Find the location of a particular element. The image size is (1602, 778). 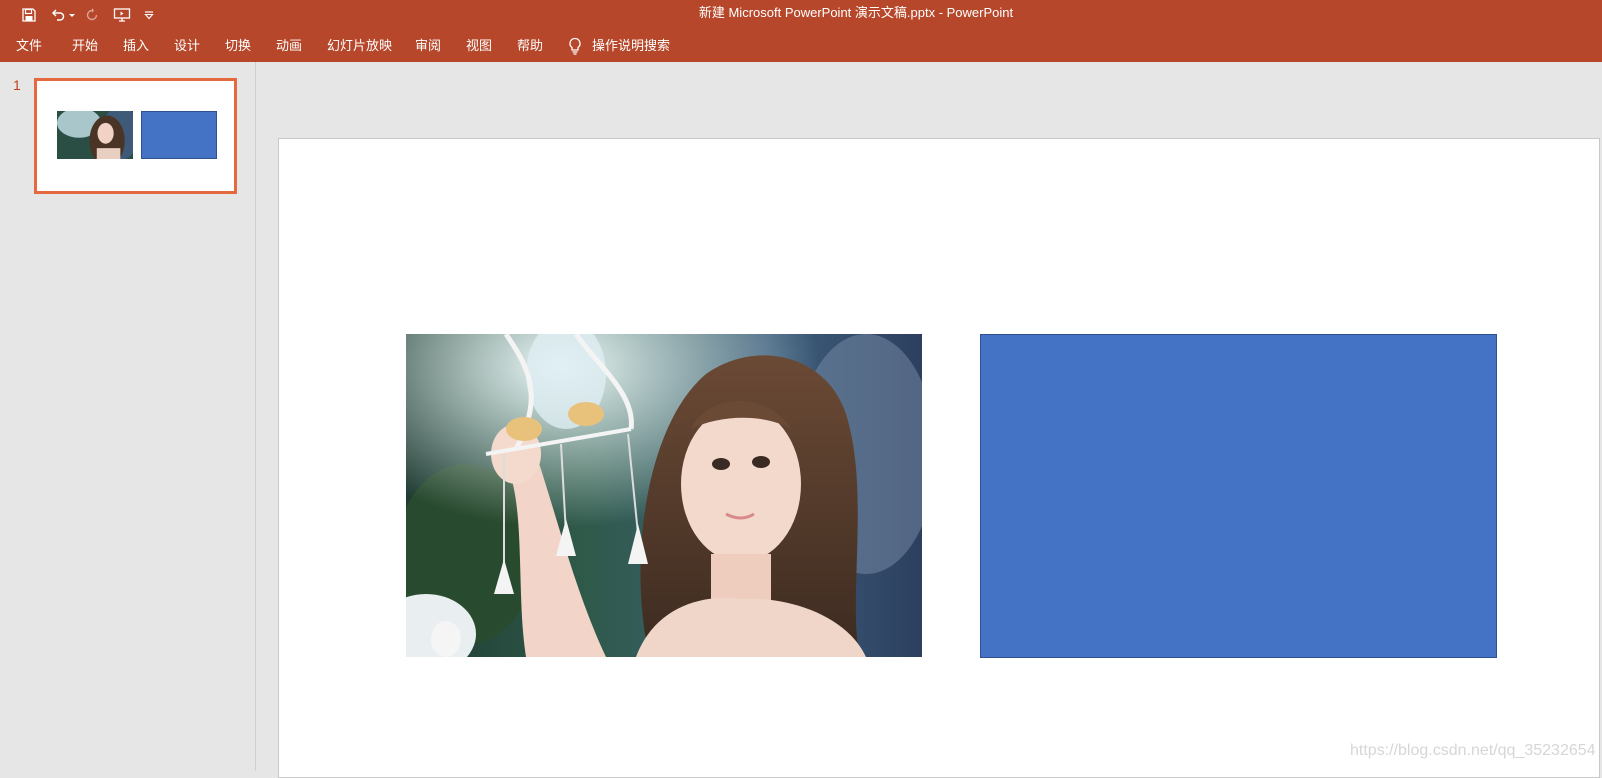

tab-file: 文件 is located at coordinates (29, 45).